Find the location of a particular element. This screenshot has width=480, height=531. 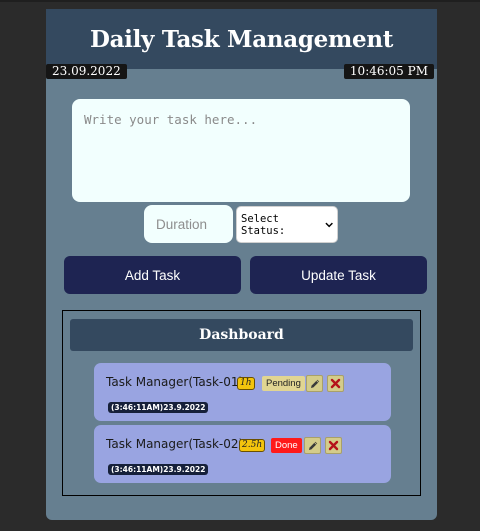

app-header: Daily Task Management is located at coordinates (241, 39).